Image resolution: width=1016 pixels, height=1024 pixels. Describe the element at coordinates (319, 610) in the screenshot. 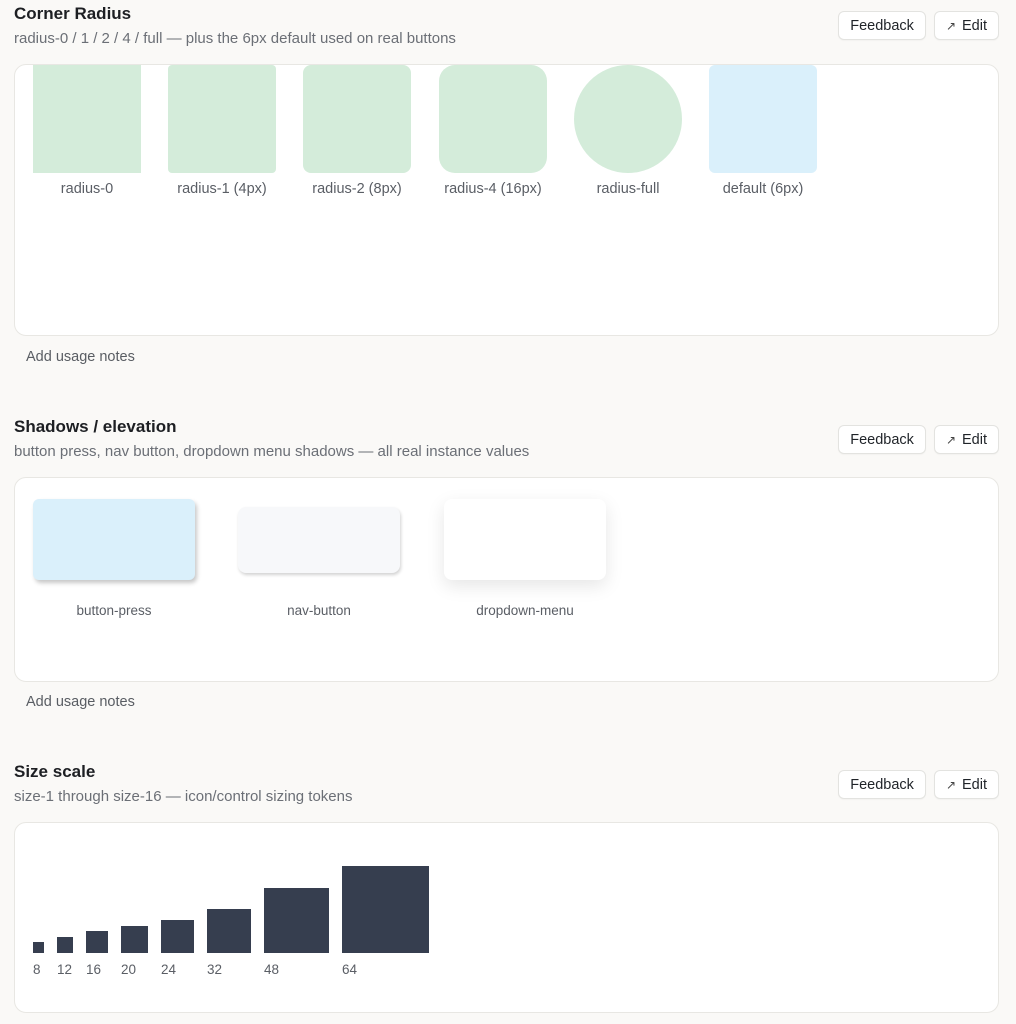

I see `shadow-label: nav-button` at that location.